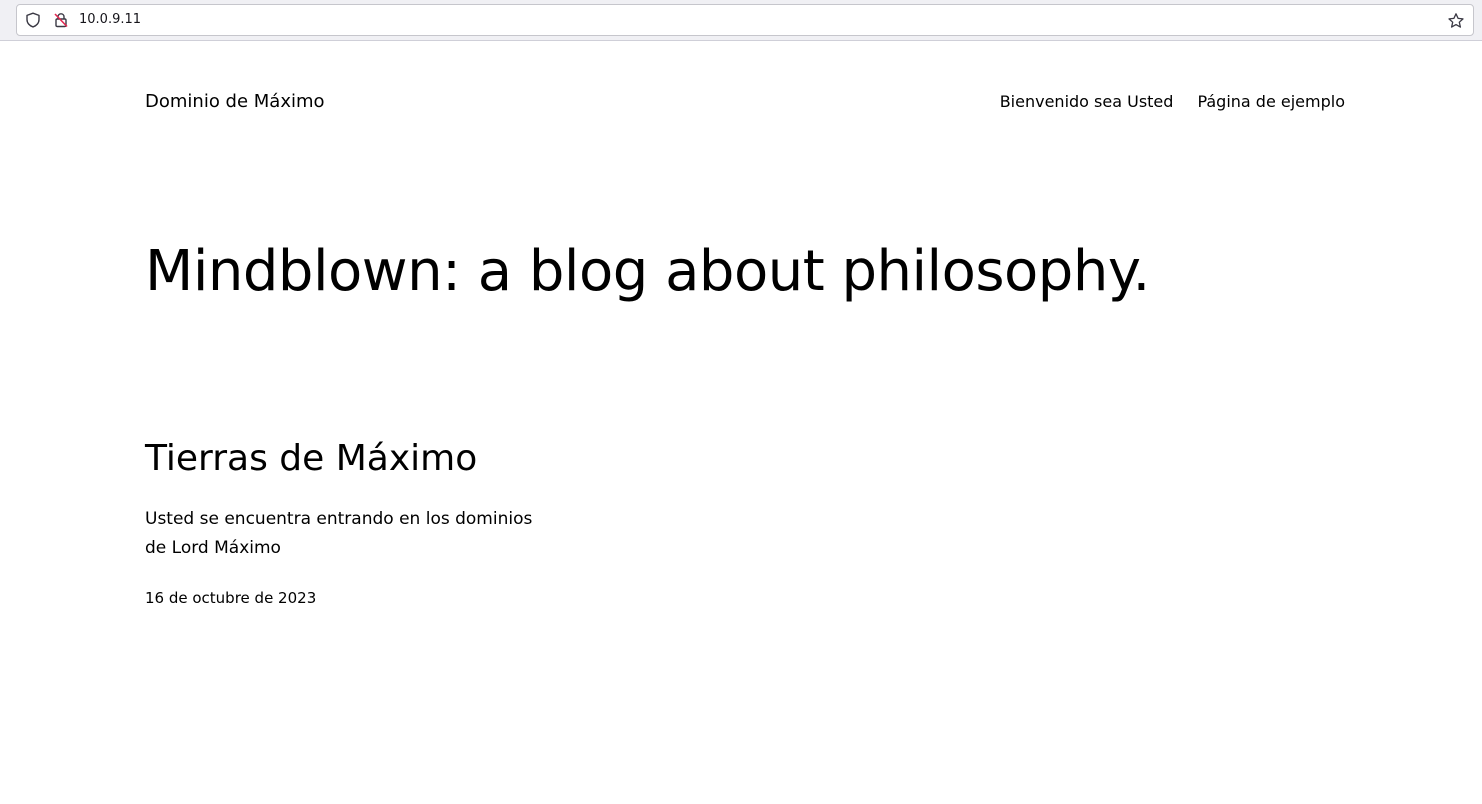  I want to click on nav-item-pagina-ejemplo: Página de ejemplo, so click(1271, 102).